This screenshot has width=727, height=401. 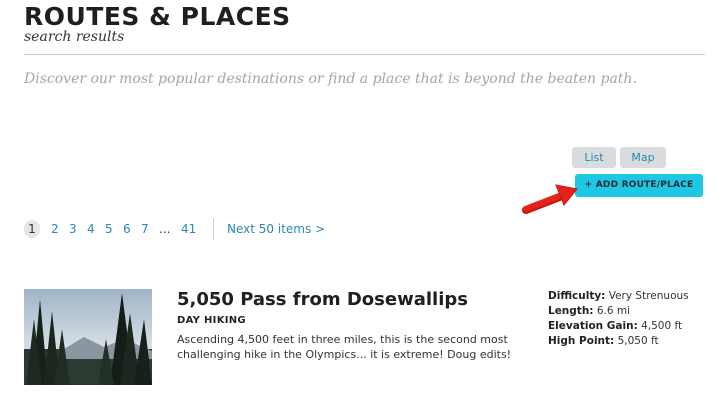 I want to click on spec-label: Length:, so click(x=571, y=311).